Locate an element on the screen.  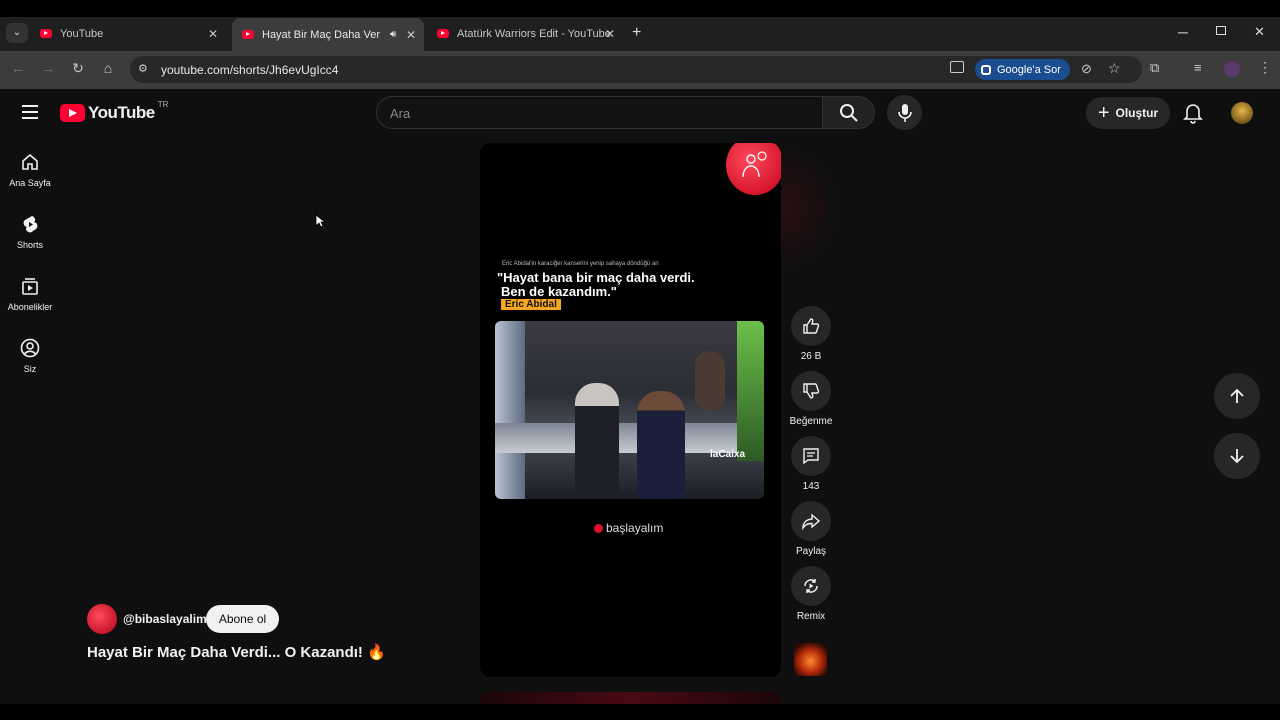
like-button is located at coordinates (811, 326).